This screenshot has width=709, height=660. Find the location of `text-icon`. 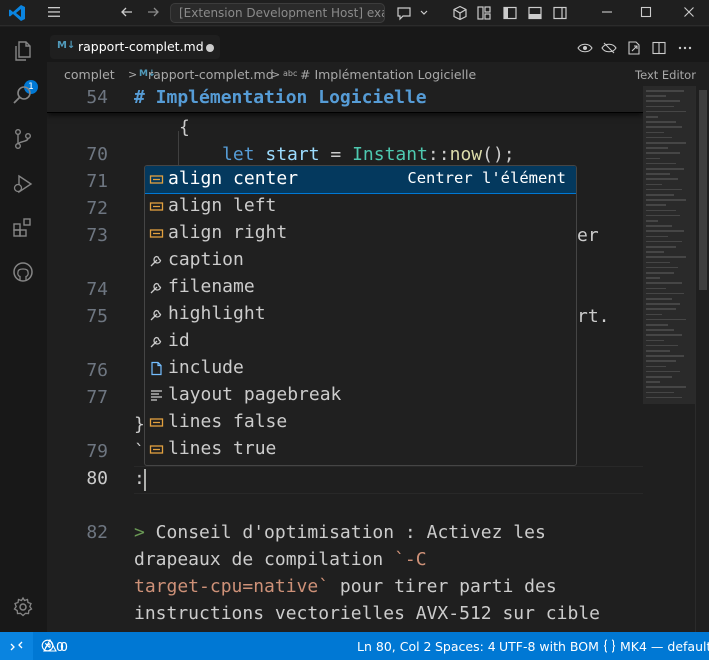

text-icon is located at coordinates (156, 395).